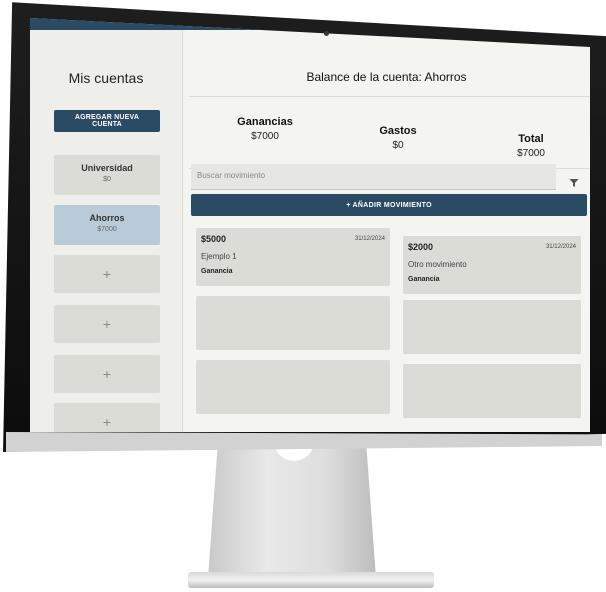 The image size is (606, 592). What do you see at coordinates (107, 179) in the screenshot?
I see `account-amount: $0` at bounding box center [107, 179].